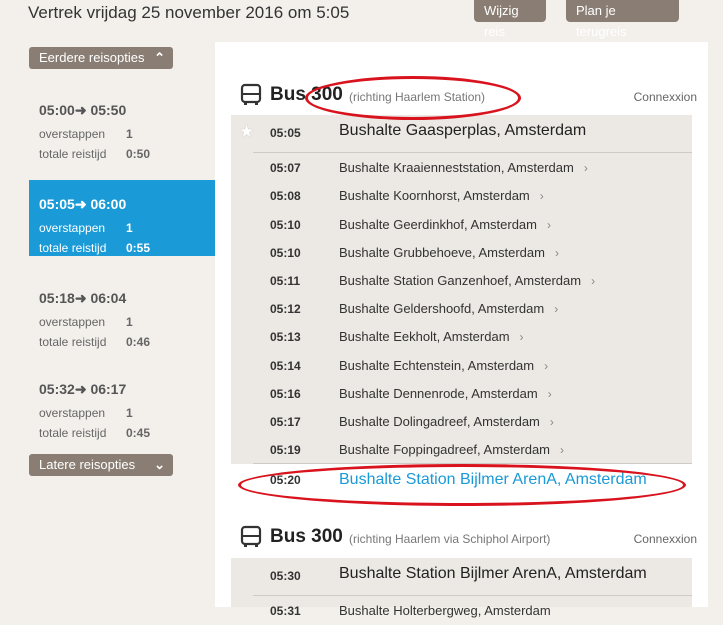 The image size is (723, 625). Describe the element at coordinates (87, 464) in the screenshot. I see `later-options-label: Latere reisopties` at that location.